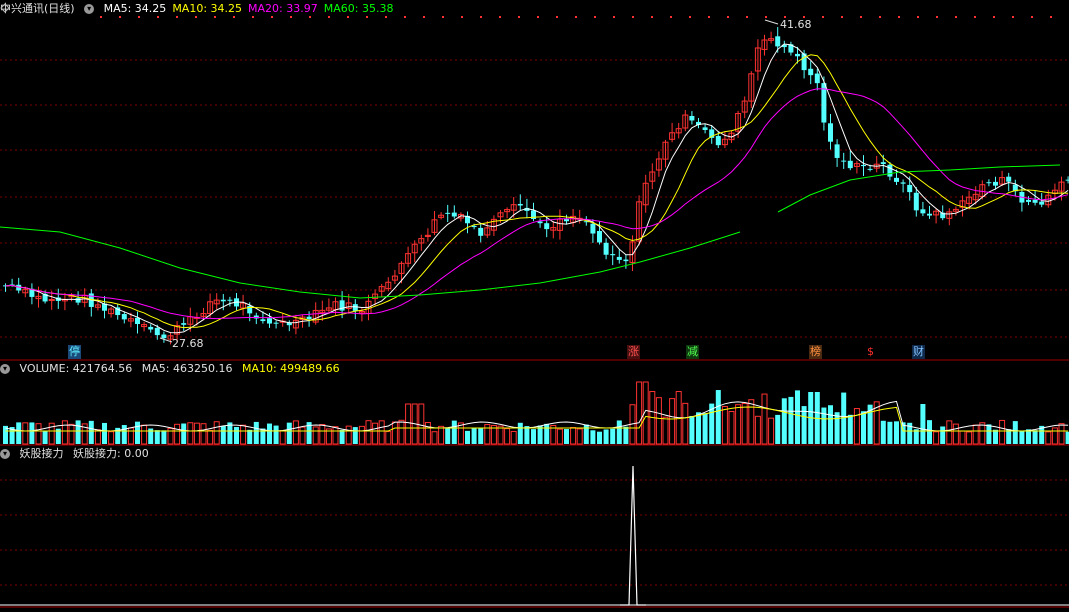  Describe the element at coordinates (870, 352) in the screenshot. I see `event-marker-4: $` at that location.